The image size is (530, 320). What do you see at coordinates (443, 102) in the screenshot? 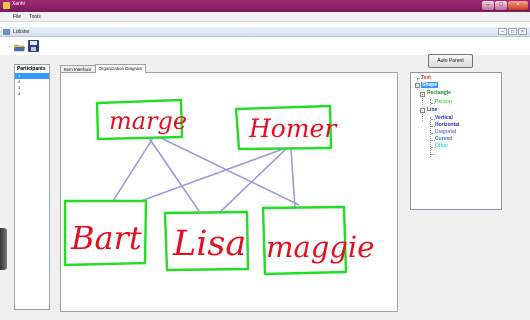
I see `tree-node-person: Person` at bounding box center [443, 102].